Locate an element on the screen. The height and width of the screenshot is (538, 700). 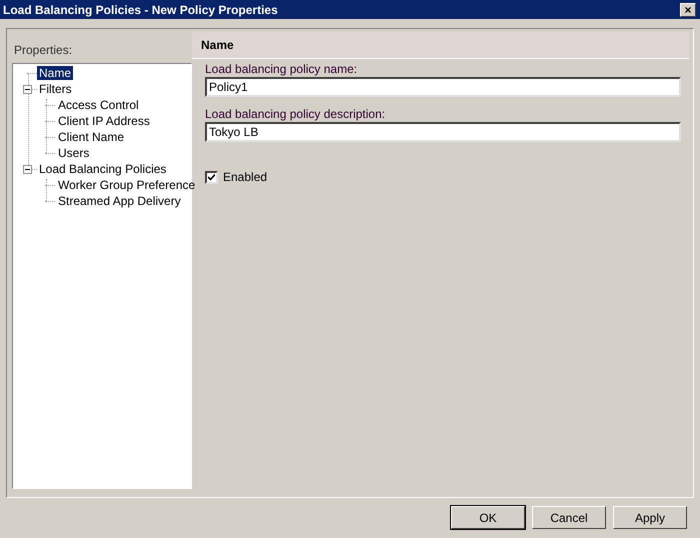
dialog-button: Apply is located at coordinates (650, 517).